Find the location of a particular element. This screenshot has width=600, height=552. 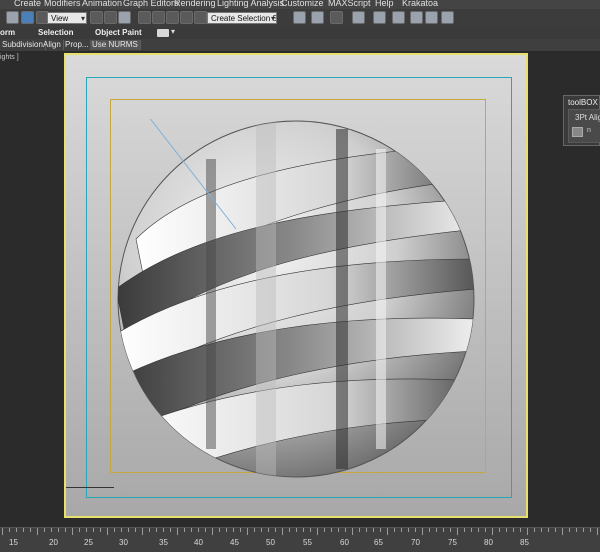

named-selection-icon is located at coordinates (200, 17).